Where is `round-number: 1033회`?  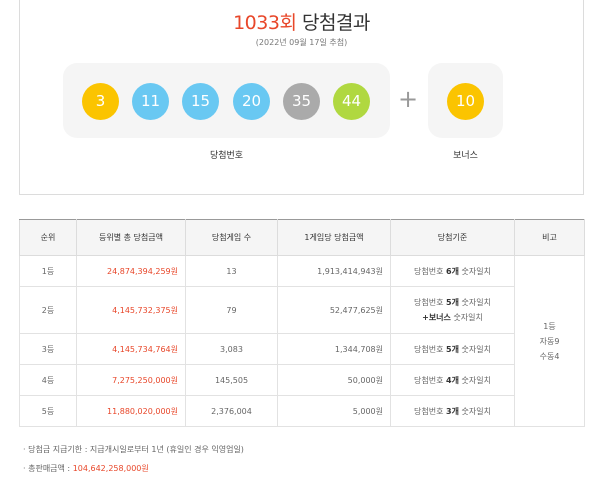
round-number: 1033회 is located at coordinates (265, 23).